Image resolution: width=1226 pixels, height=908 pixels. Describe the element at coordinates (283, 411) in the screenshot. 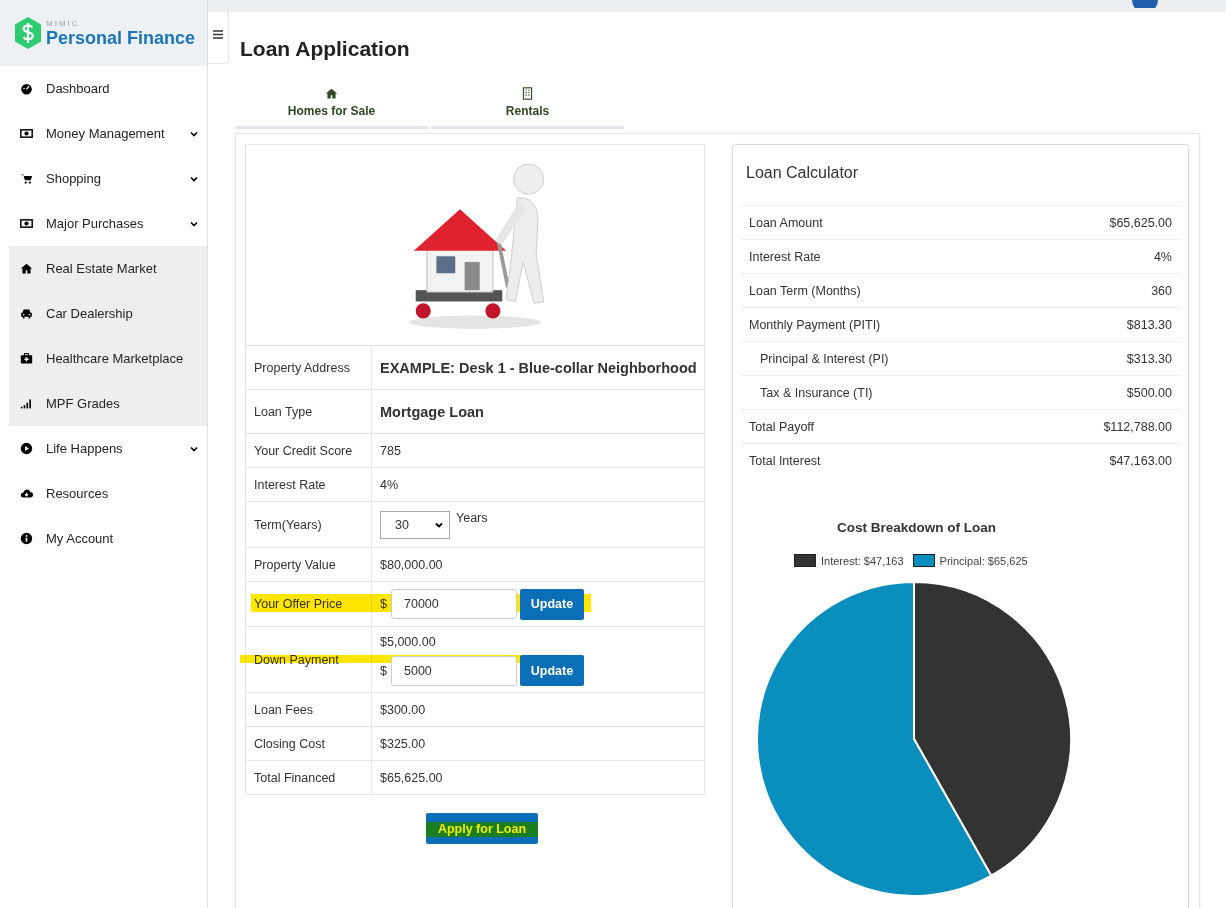

I see `field-label: Loan Type` at that location.